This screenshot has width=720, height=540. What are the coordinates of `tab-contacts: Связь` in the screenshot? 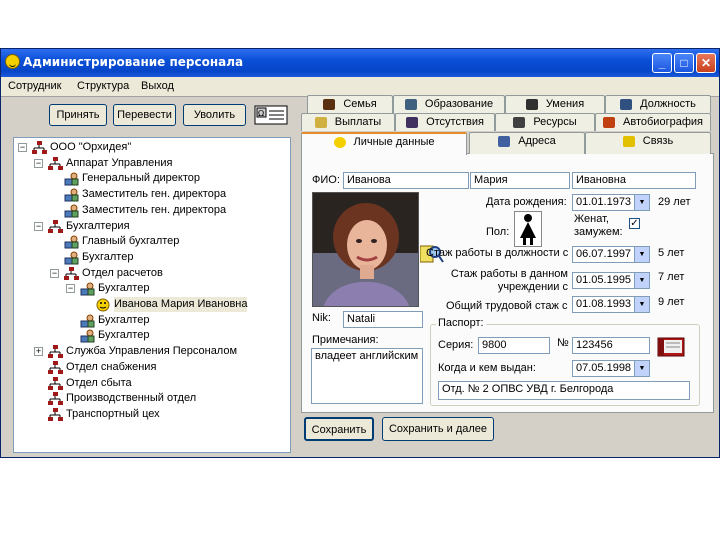 It's located at (648, 143).